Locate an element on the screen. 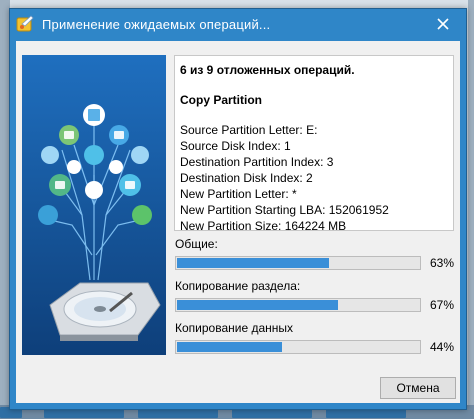 The height and width of the screenshot is (419, 474). cancel-button: Отмена is located at coordinates (418, 388).